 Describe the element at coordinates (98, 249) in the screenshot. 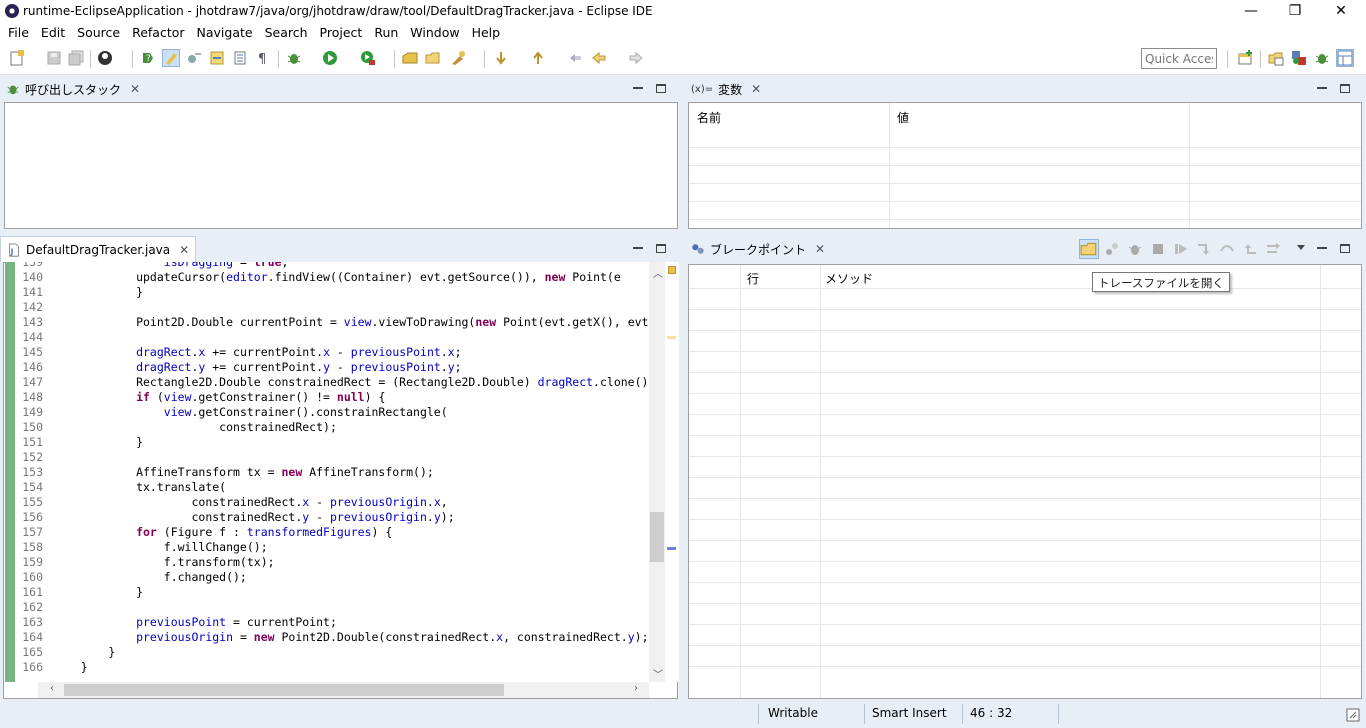

I see `tab-editor-file: J DefaultDragTracker.java ✕` at that location.